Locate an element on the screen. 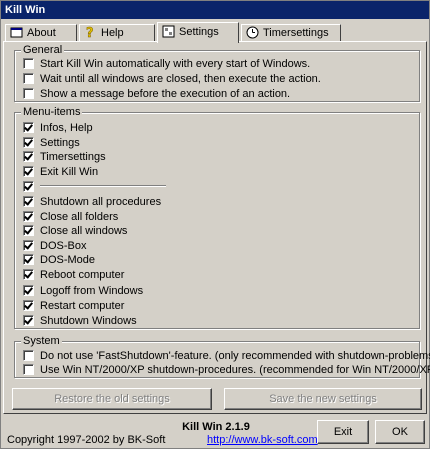  menu-item-label: Shutdown Windows is located at coordinates (88, 321).